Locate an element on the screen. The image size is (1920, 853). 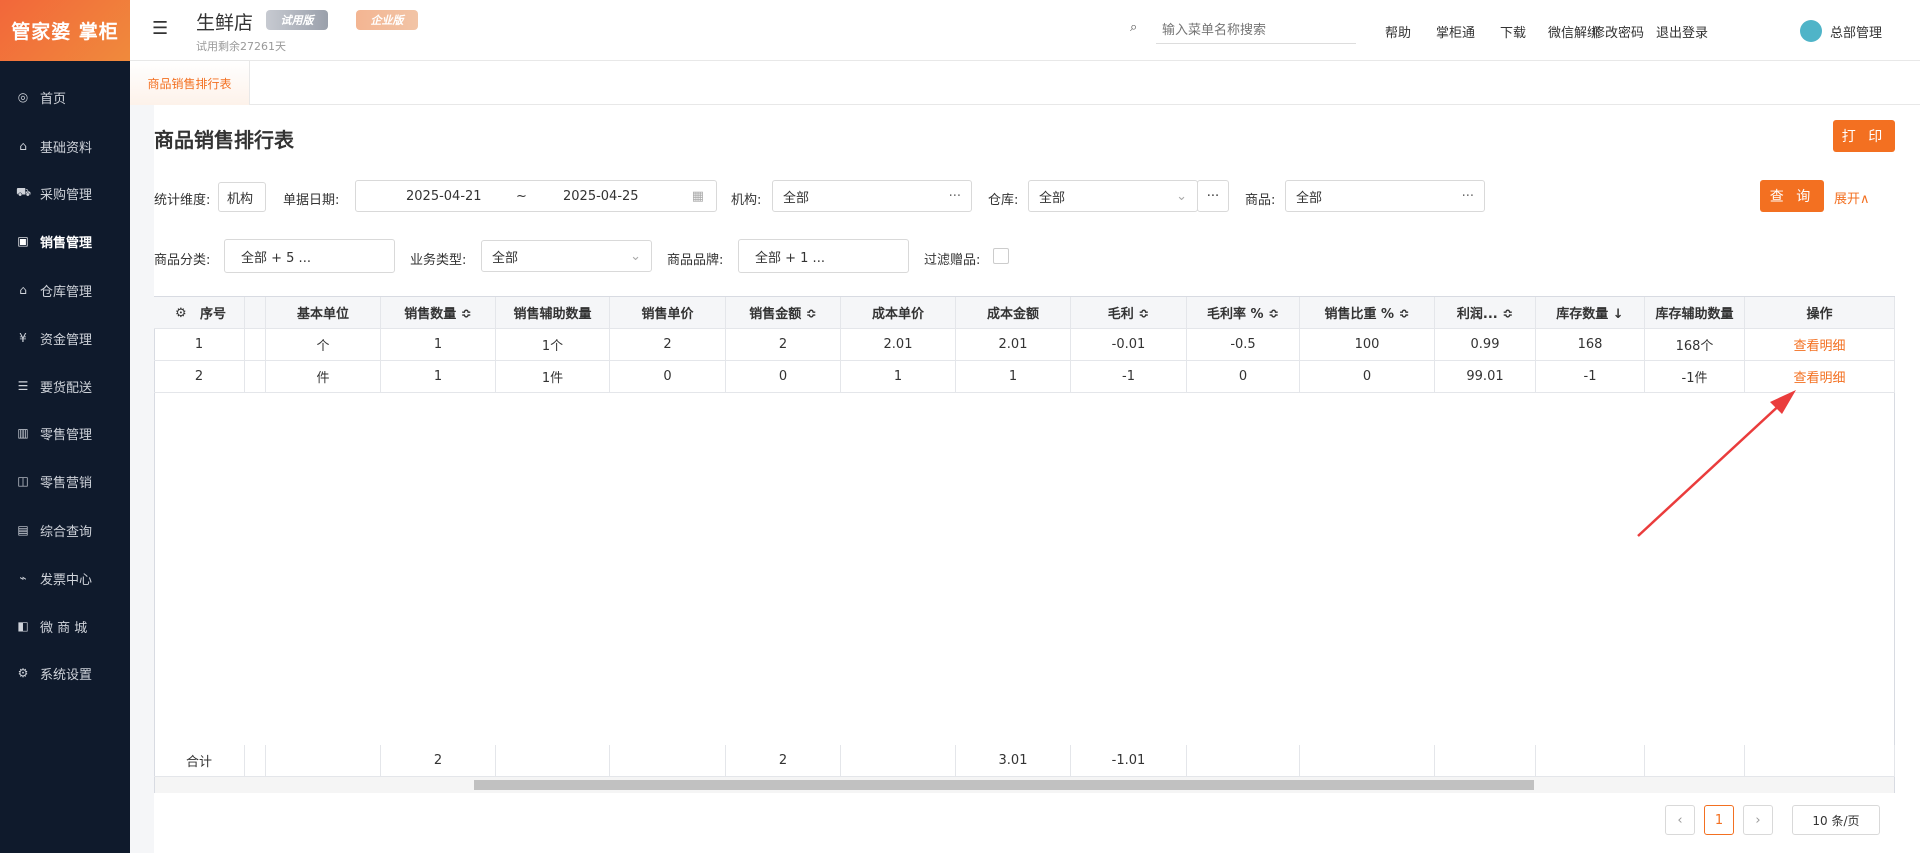
annotation-arrow is located at coordinates (1716, 463).